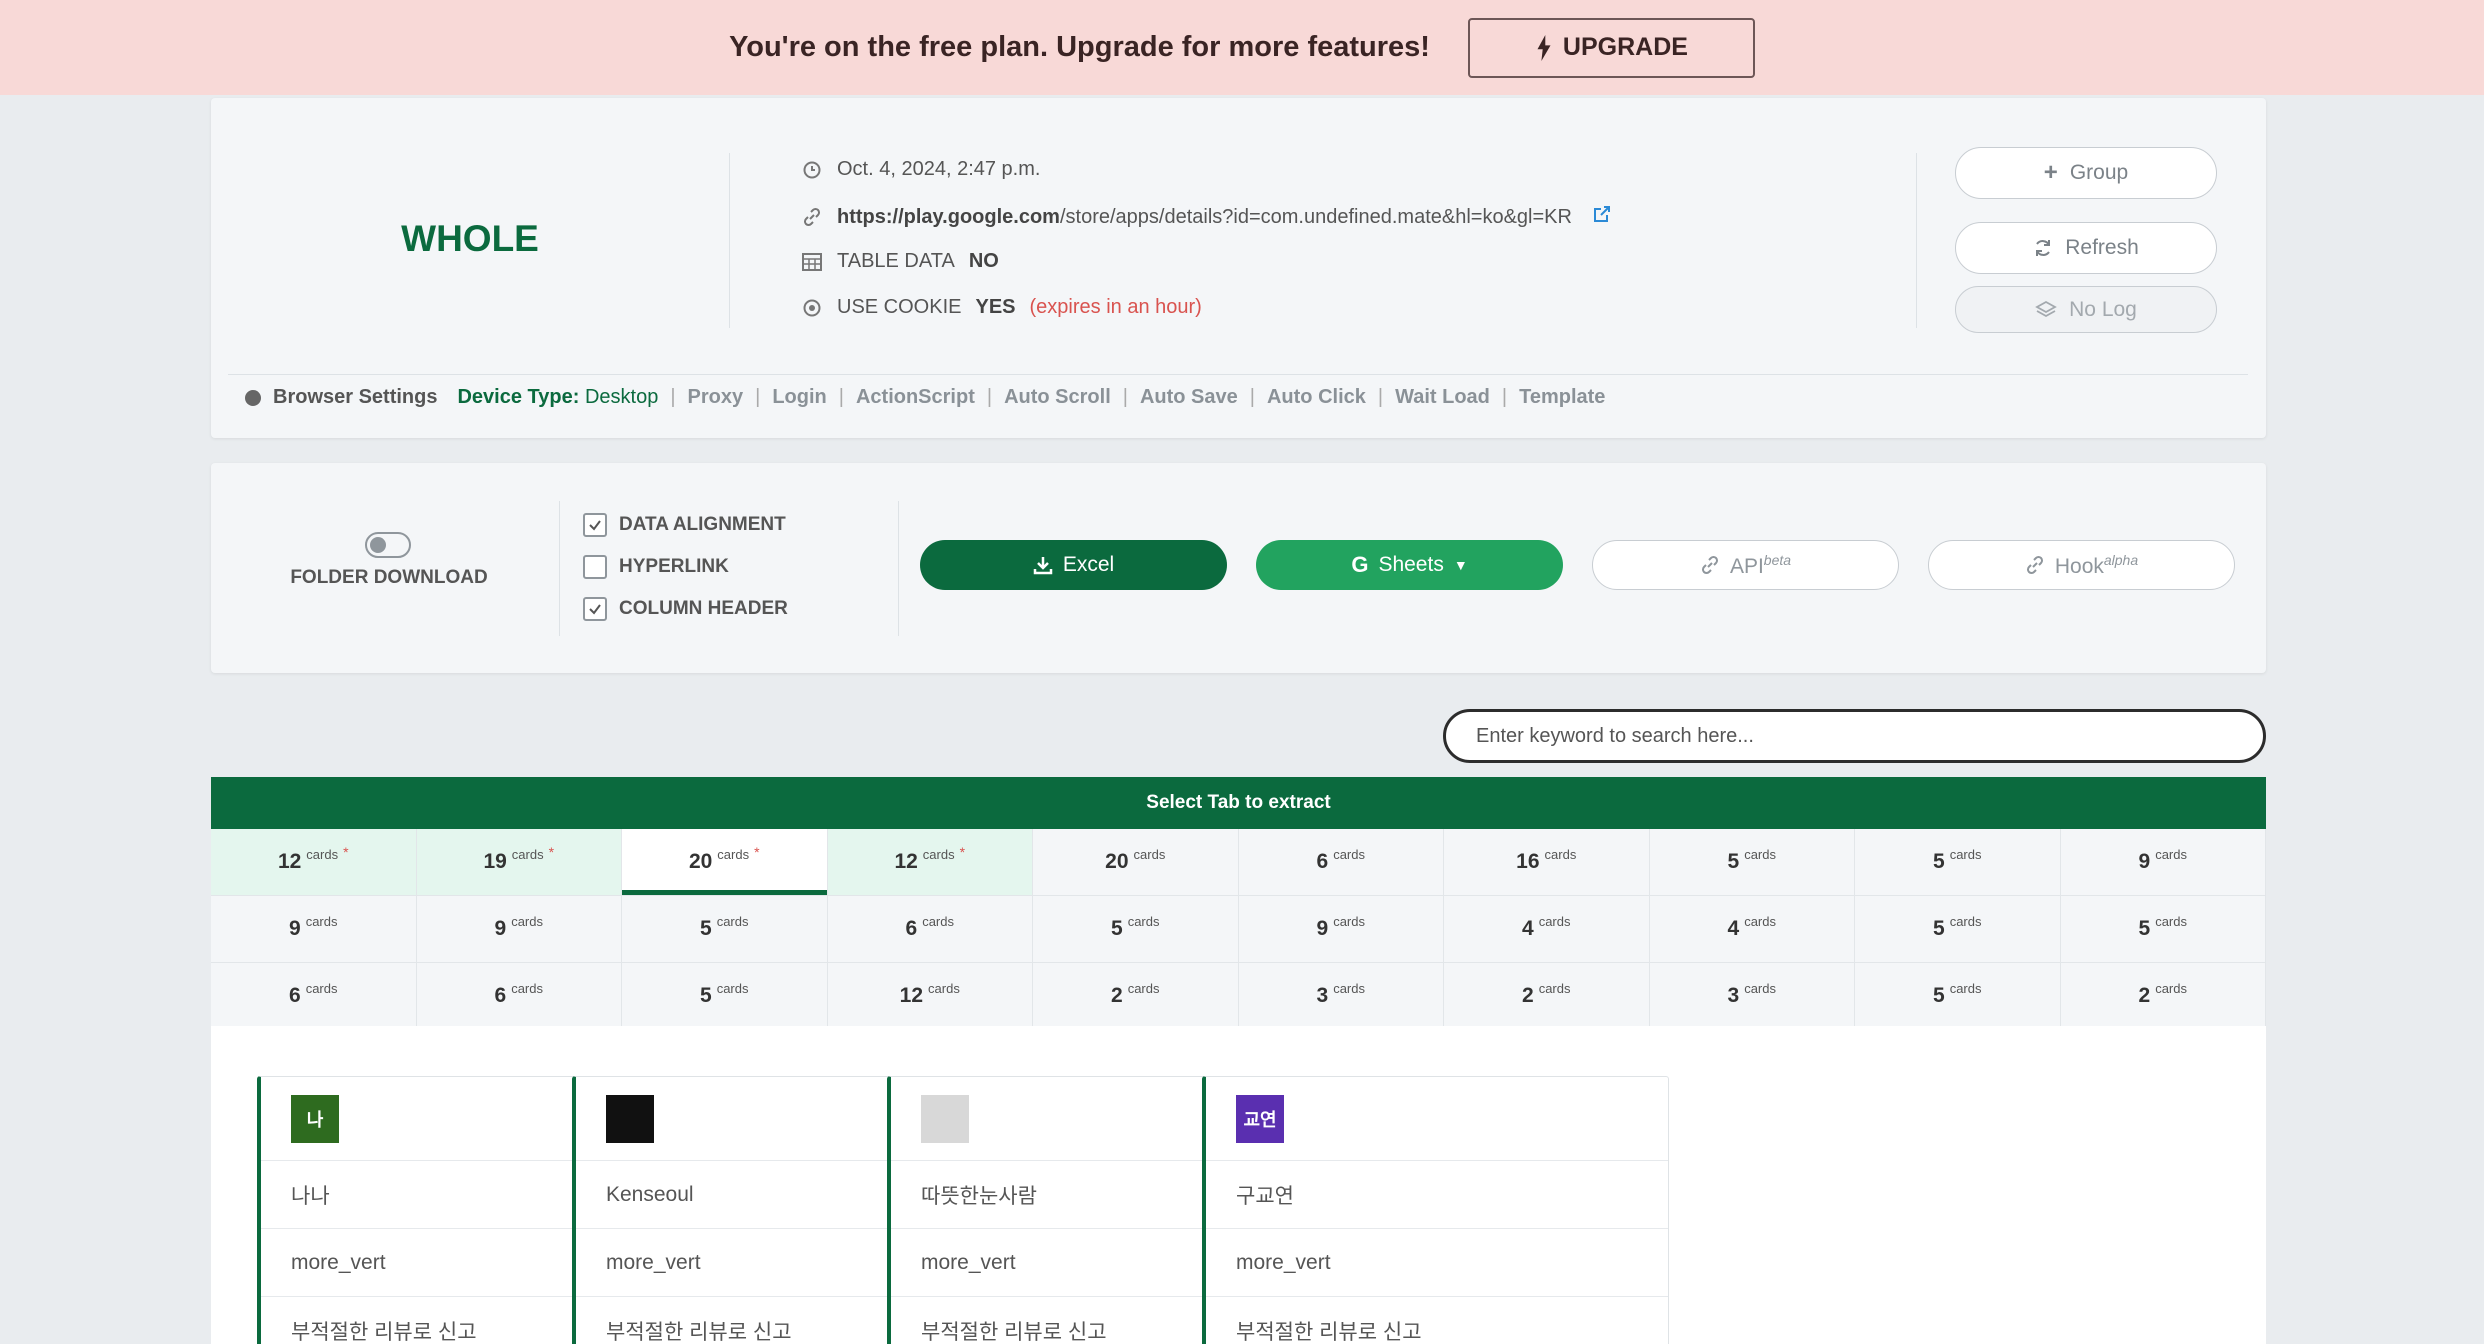  What do you see at coordinates (899, 307) in the screenshot?
I see `use-cookie-label: USE COOKIE` at bounding box center [899, 307].